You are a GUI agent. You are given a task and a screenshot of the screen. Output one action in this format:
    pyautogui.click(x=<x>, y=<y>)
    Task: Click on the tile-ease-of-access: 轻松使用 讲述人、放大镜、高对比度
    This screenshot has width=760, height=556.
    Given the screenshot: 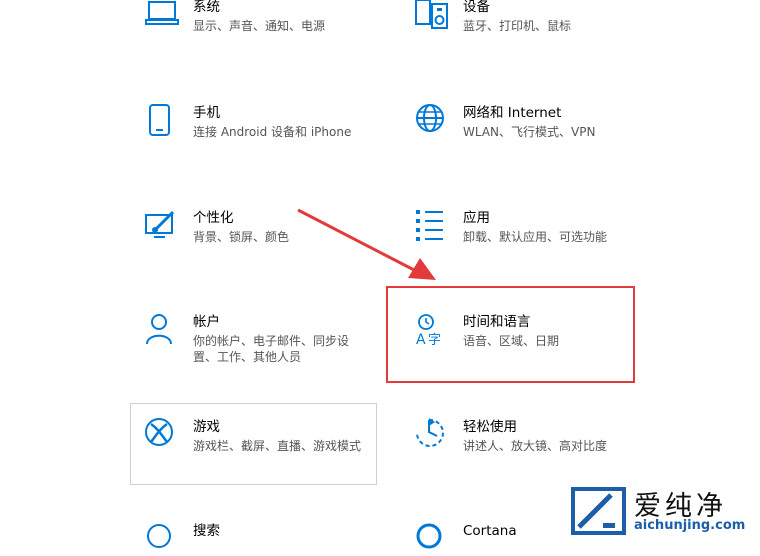 What is the action you would take?
    pyautogui.click(x=525, y=438)
    